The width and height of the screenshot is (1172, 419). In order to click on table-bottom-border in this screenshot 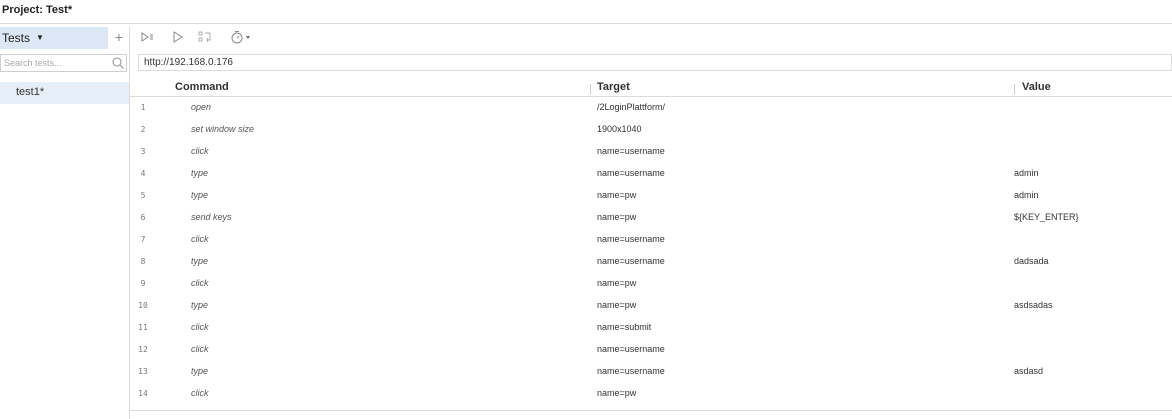, I will do `click(651, 410)`.